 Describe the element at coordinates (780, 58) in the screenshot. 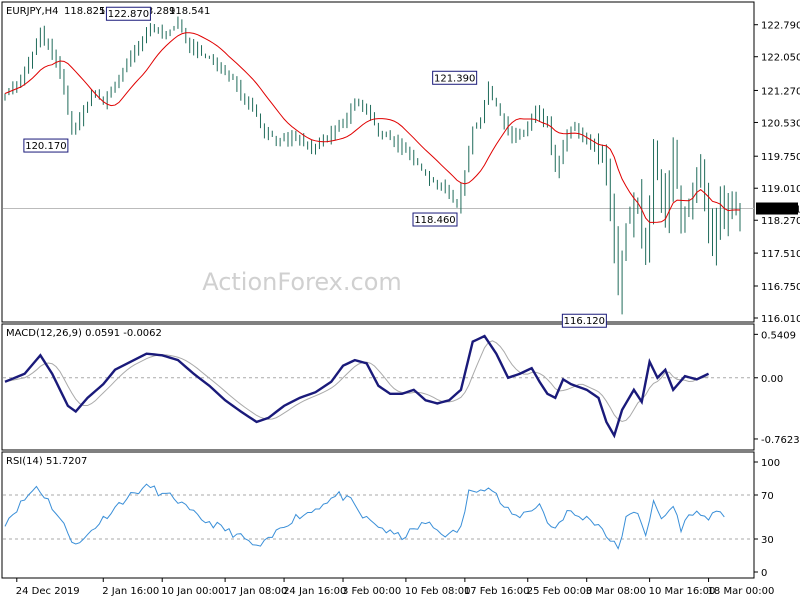

I see `price-axis-tick-label: 122.050` at that location.